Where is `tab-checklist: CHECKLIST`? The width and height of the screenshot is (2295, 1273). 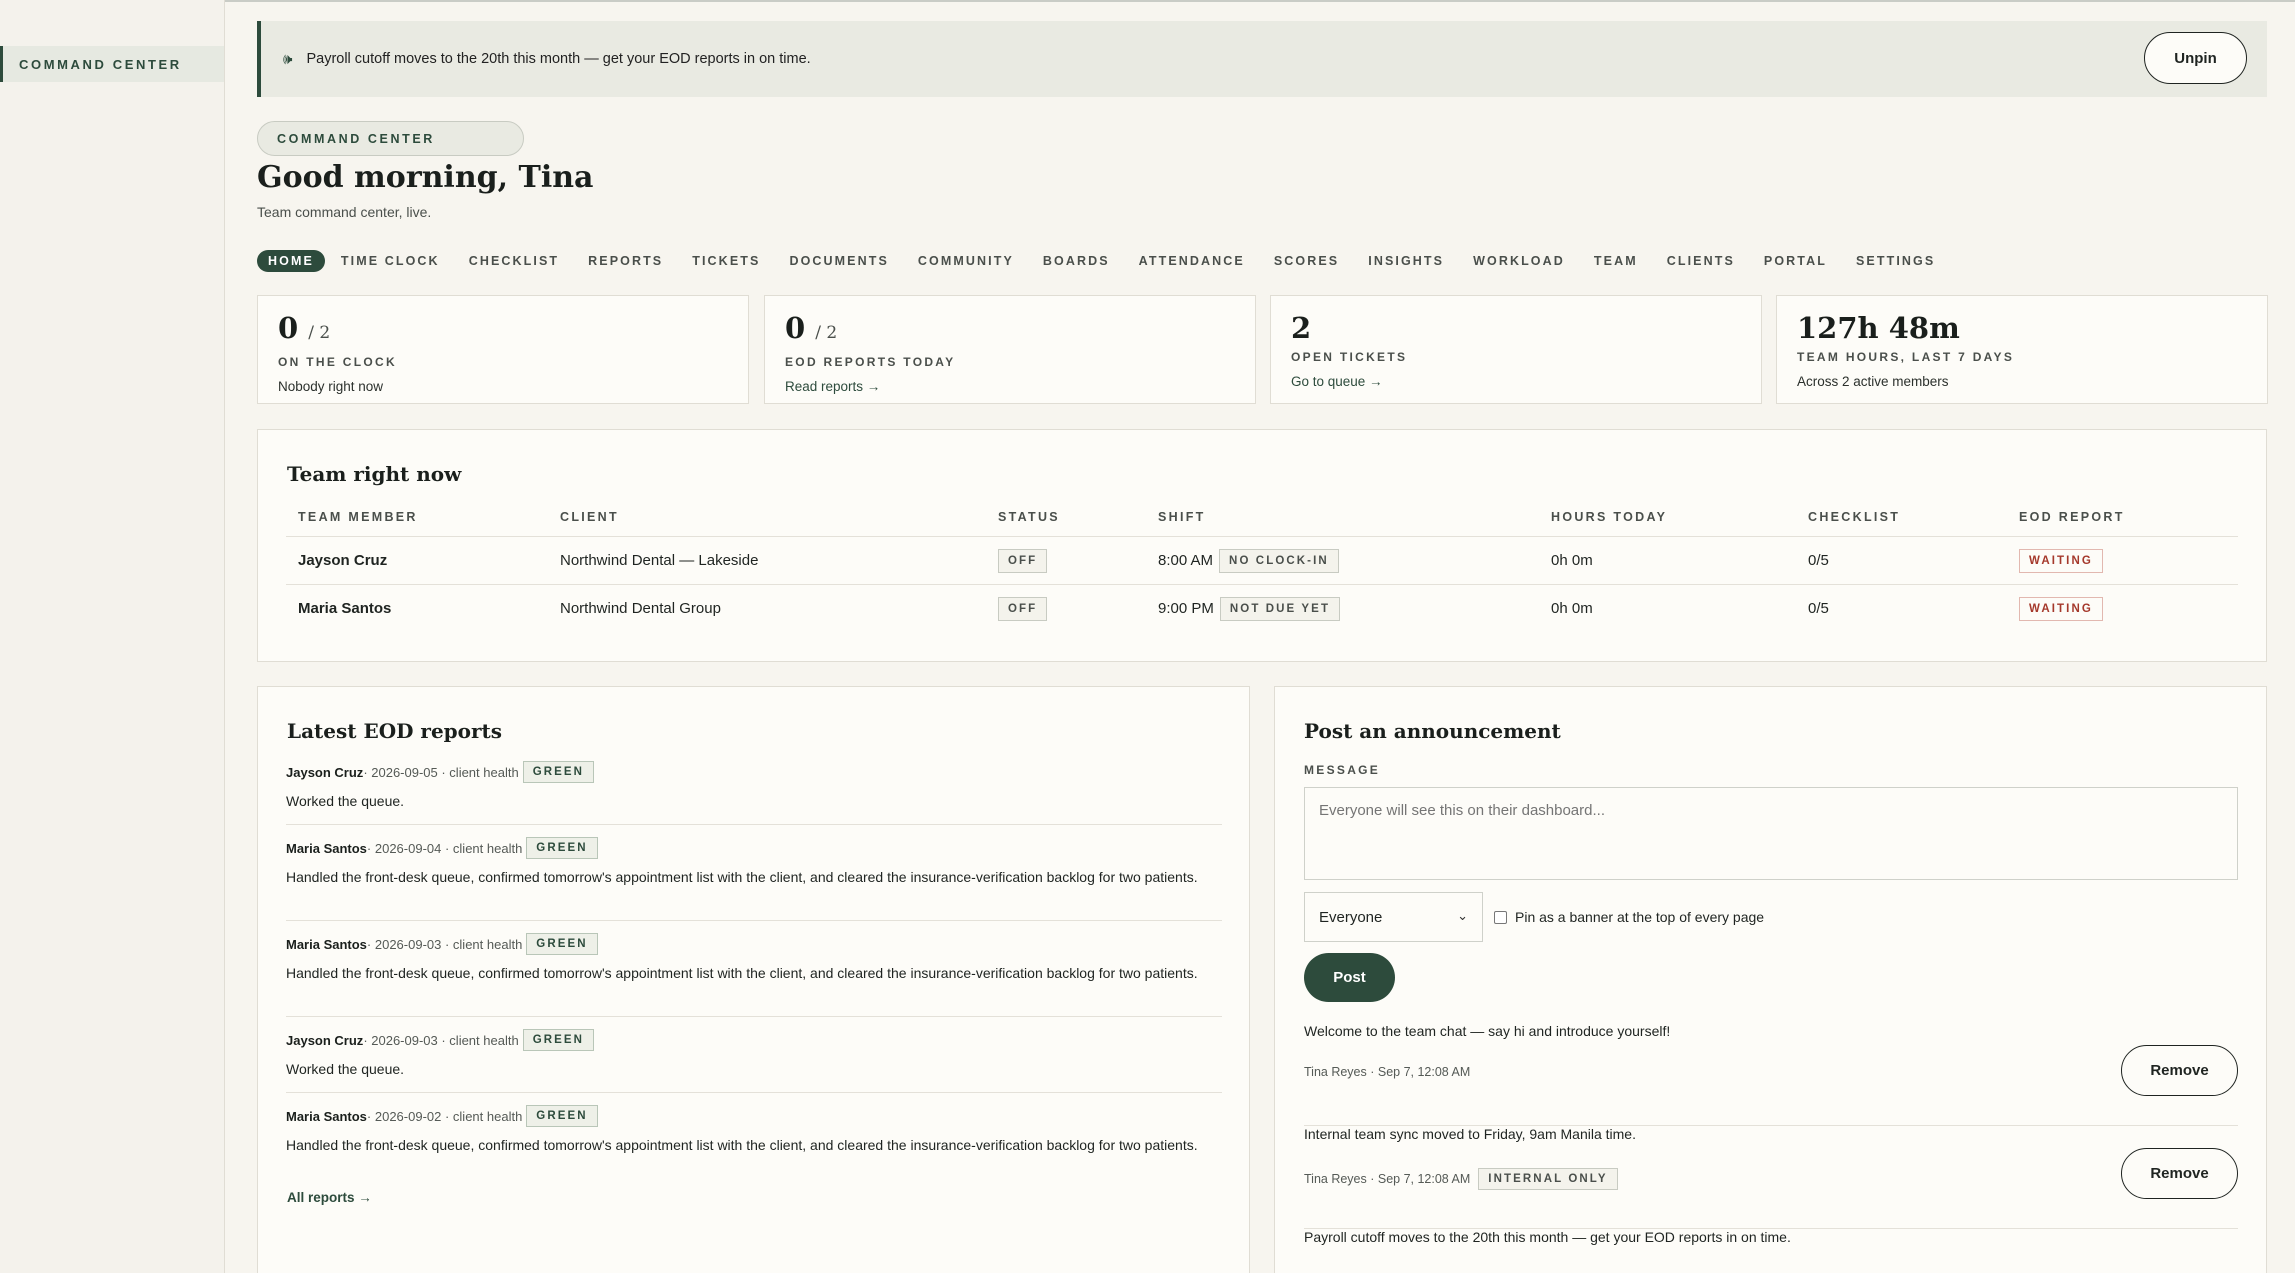 tab-checklist: CHECKLIST is located at coordinates (514, 261).